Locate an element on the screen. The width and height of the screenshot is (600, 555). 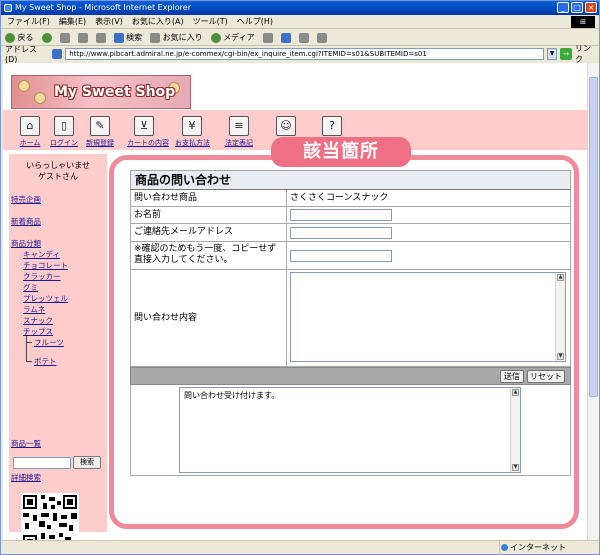
page-scrollbar is located at coordinates (593, 301).